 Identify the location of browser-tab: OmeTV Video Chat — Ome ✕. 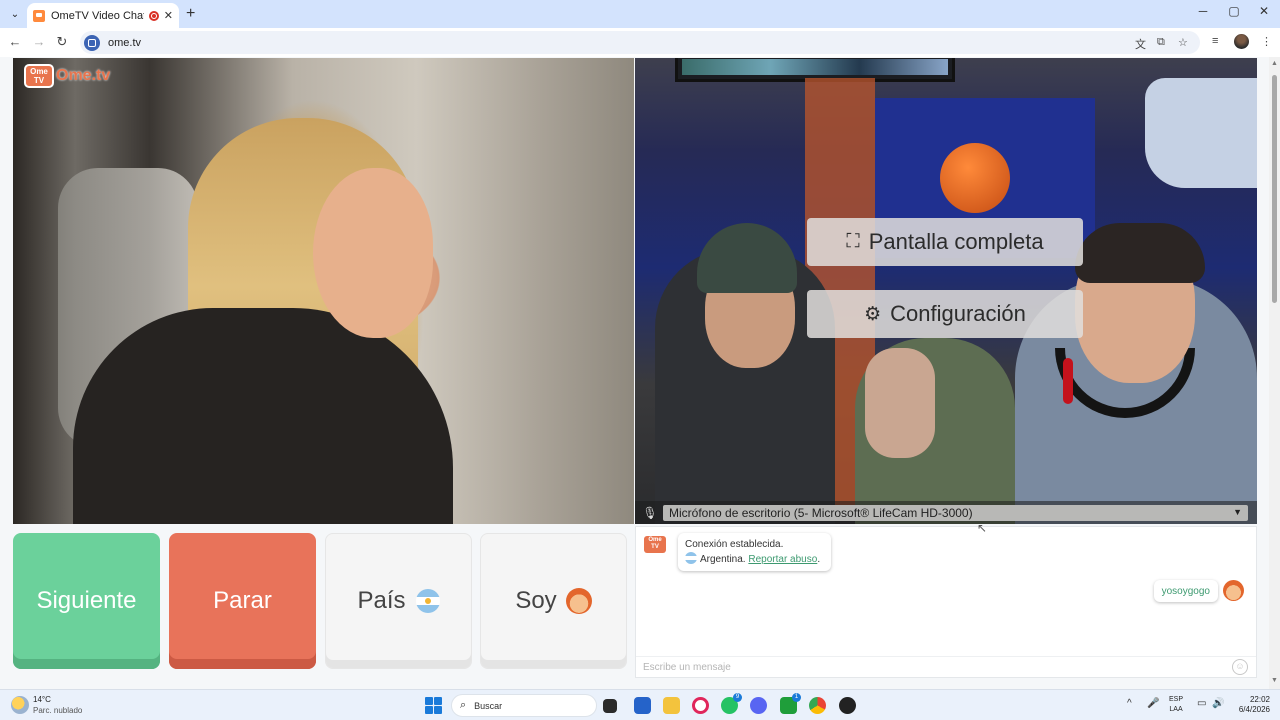
(103, 15).